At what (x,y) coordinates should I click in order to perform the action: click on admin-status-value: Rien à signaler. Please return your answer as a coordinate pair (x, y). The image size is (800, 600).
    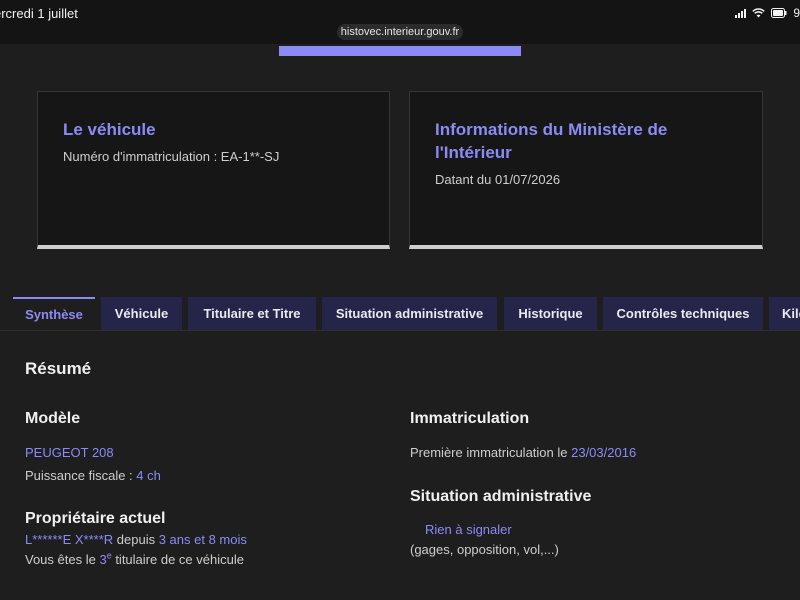
    Looking at the image, I should click on (468, 529).